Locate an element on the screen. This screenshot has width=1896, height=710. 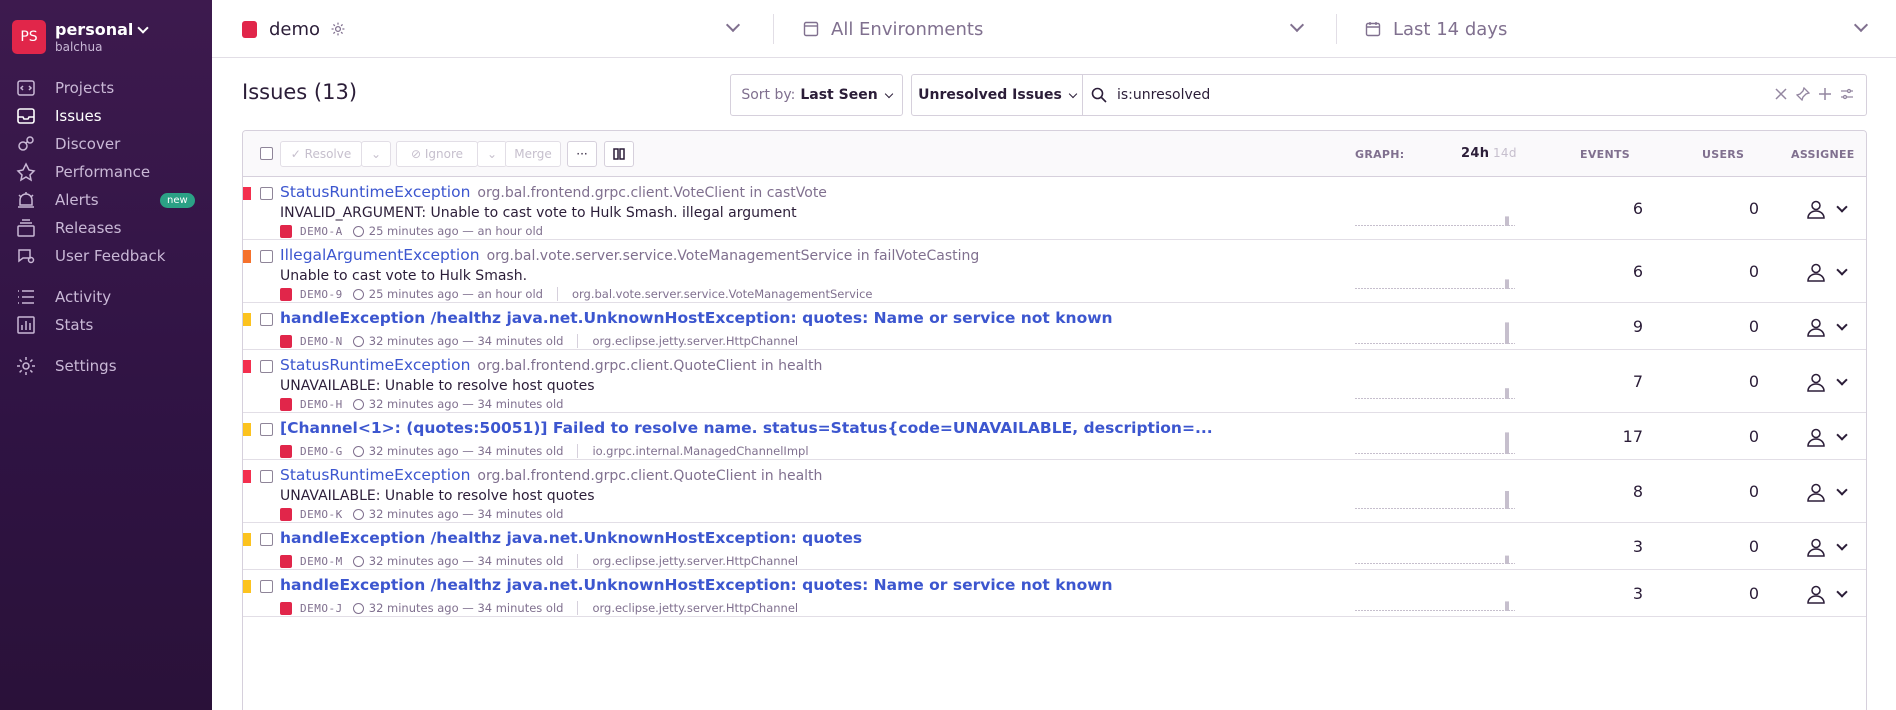
sliders-icon is located at coordinates (1847, 94).